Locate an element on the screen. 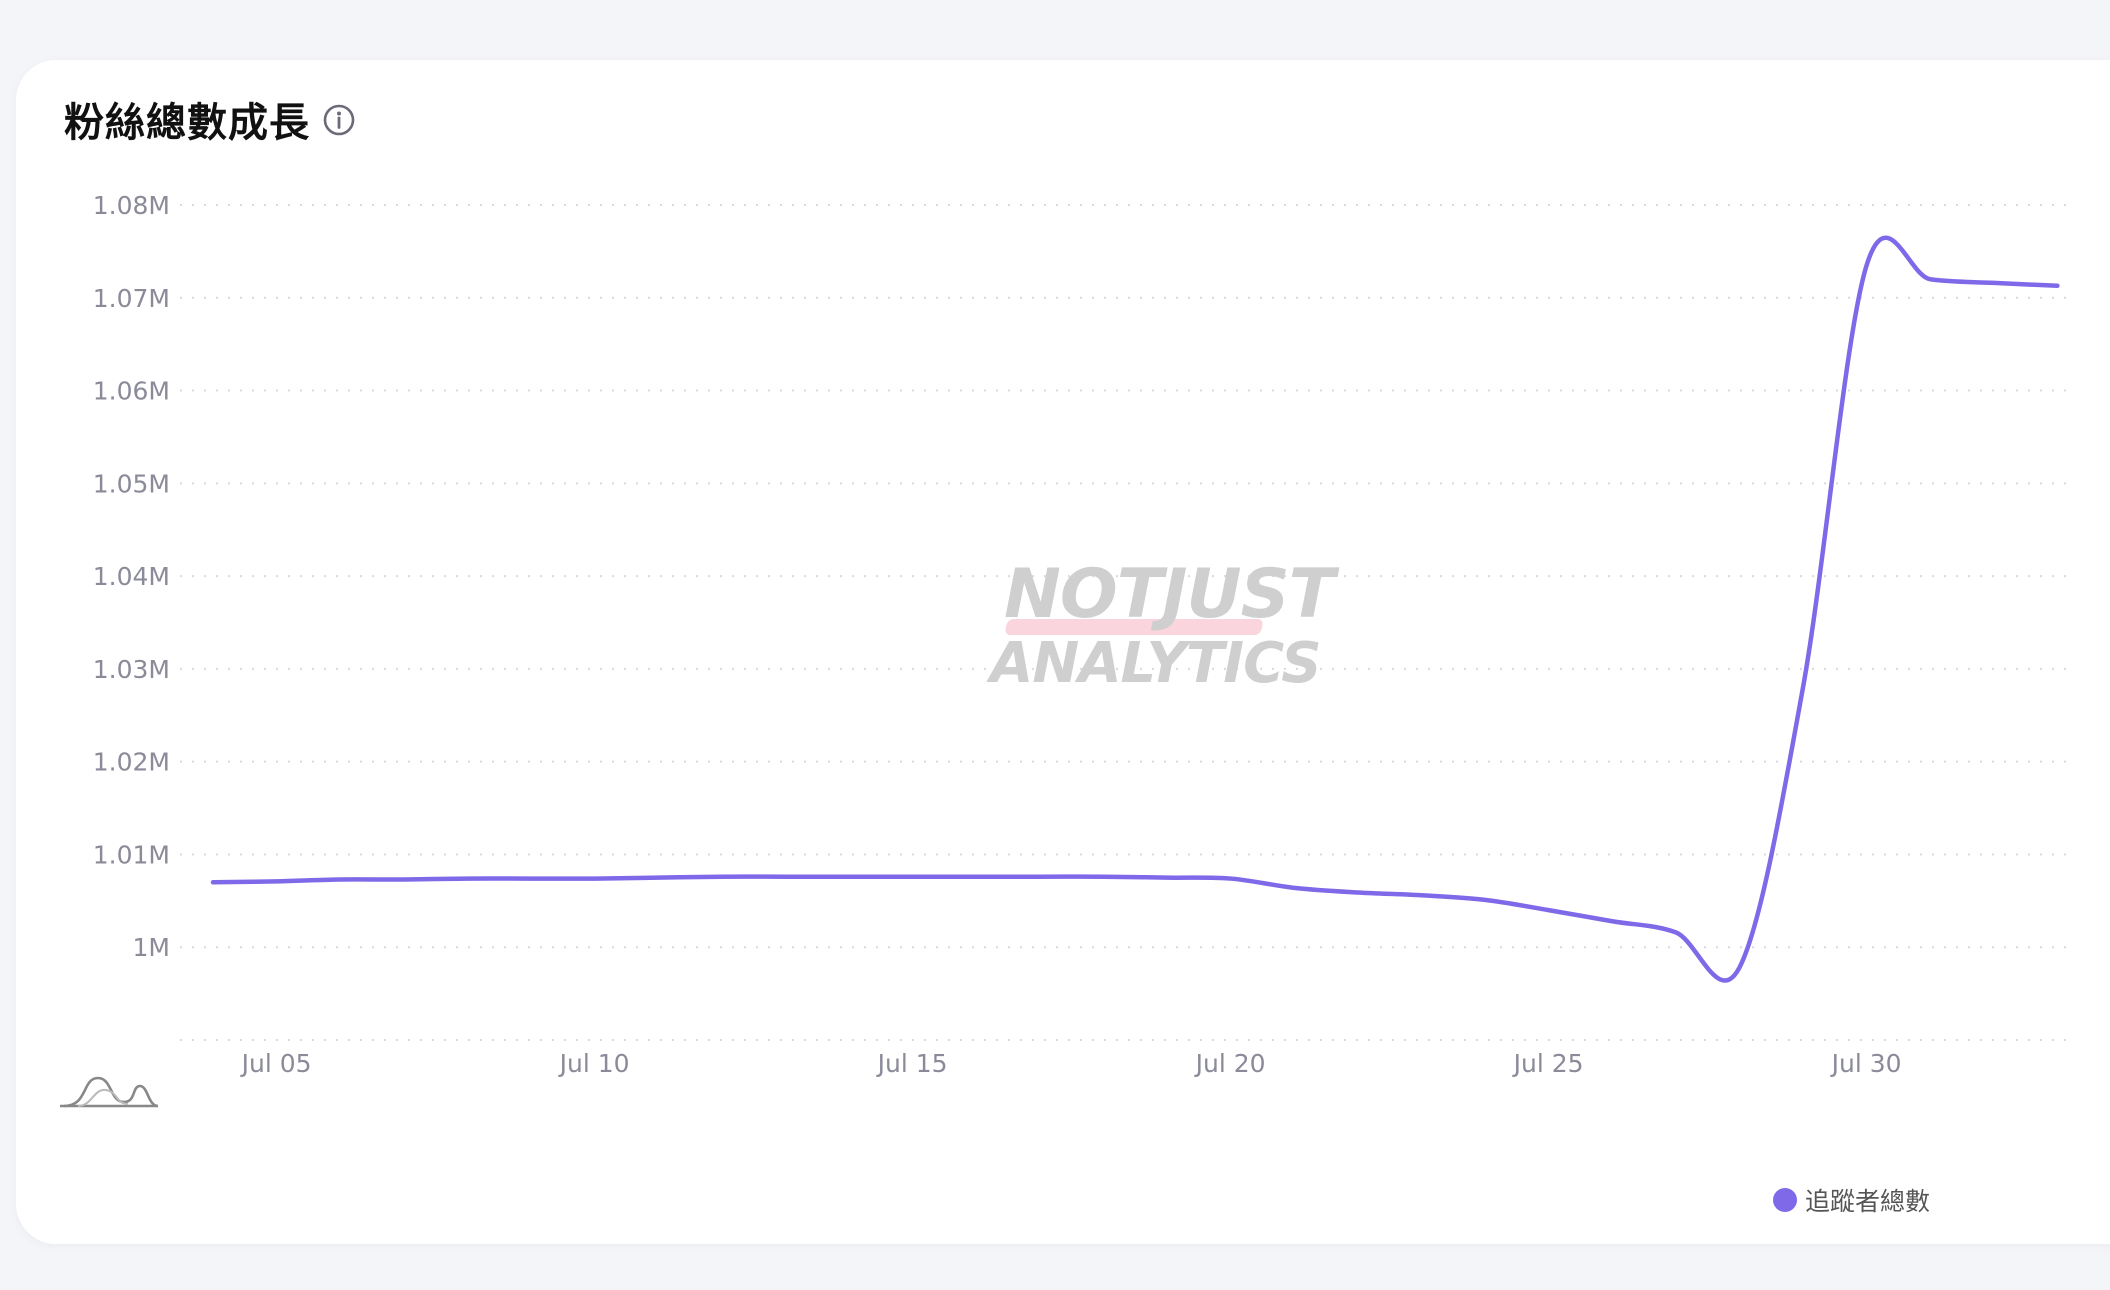 Image resolution: width=2110 pixels, height=1290 pixels. x-tick-label: Jul 05 is located at coordinates (276, 1063).